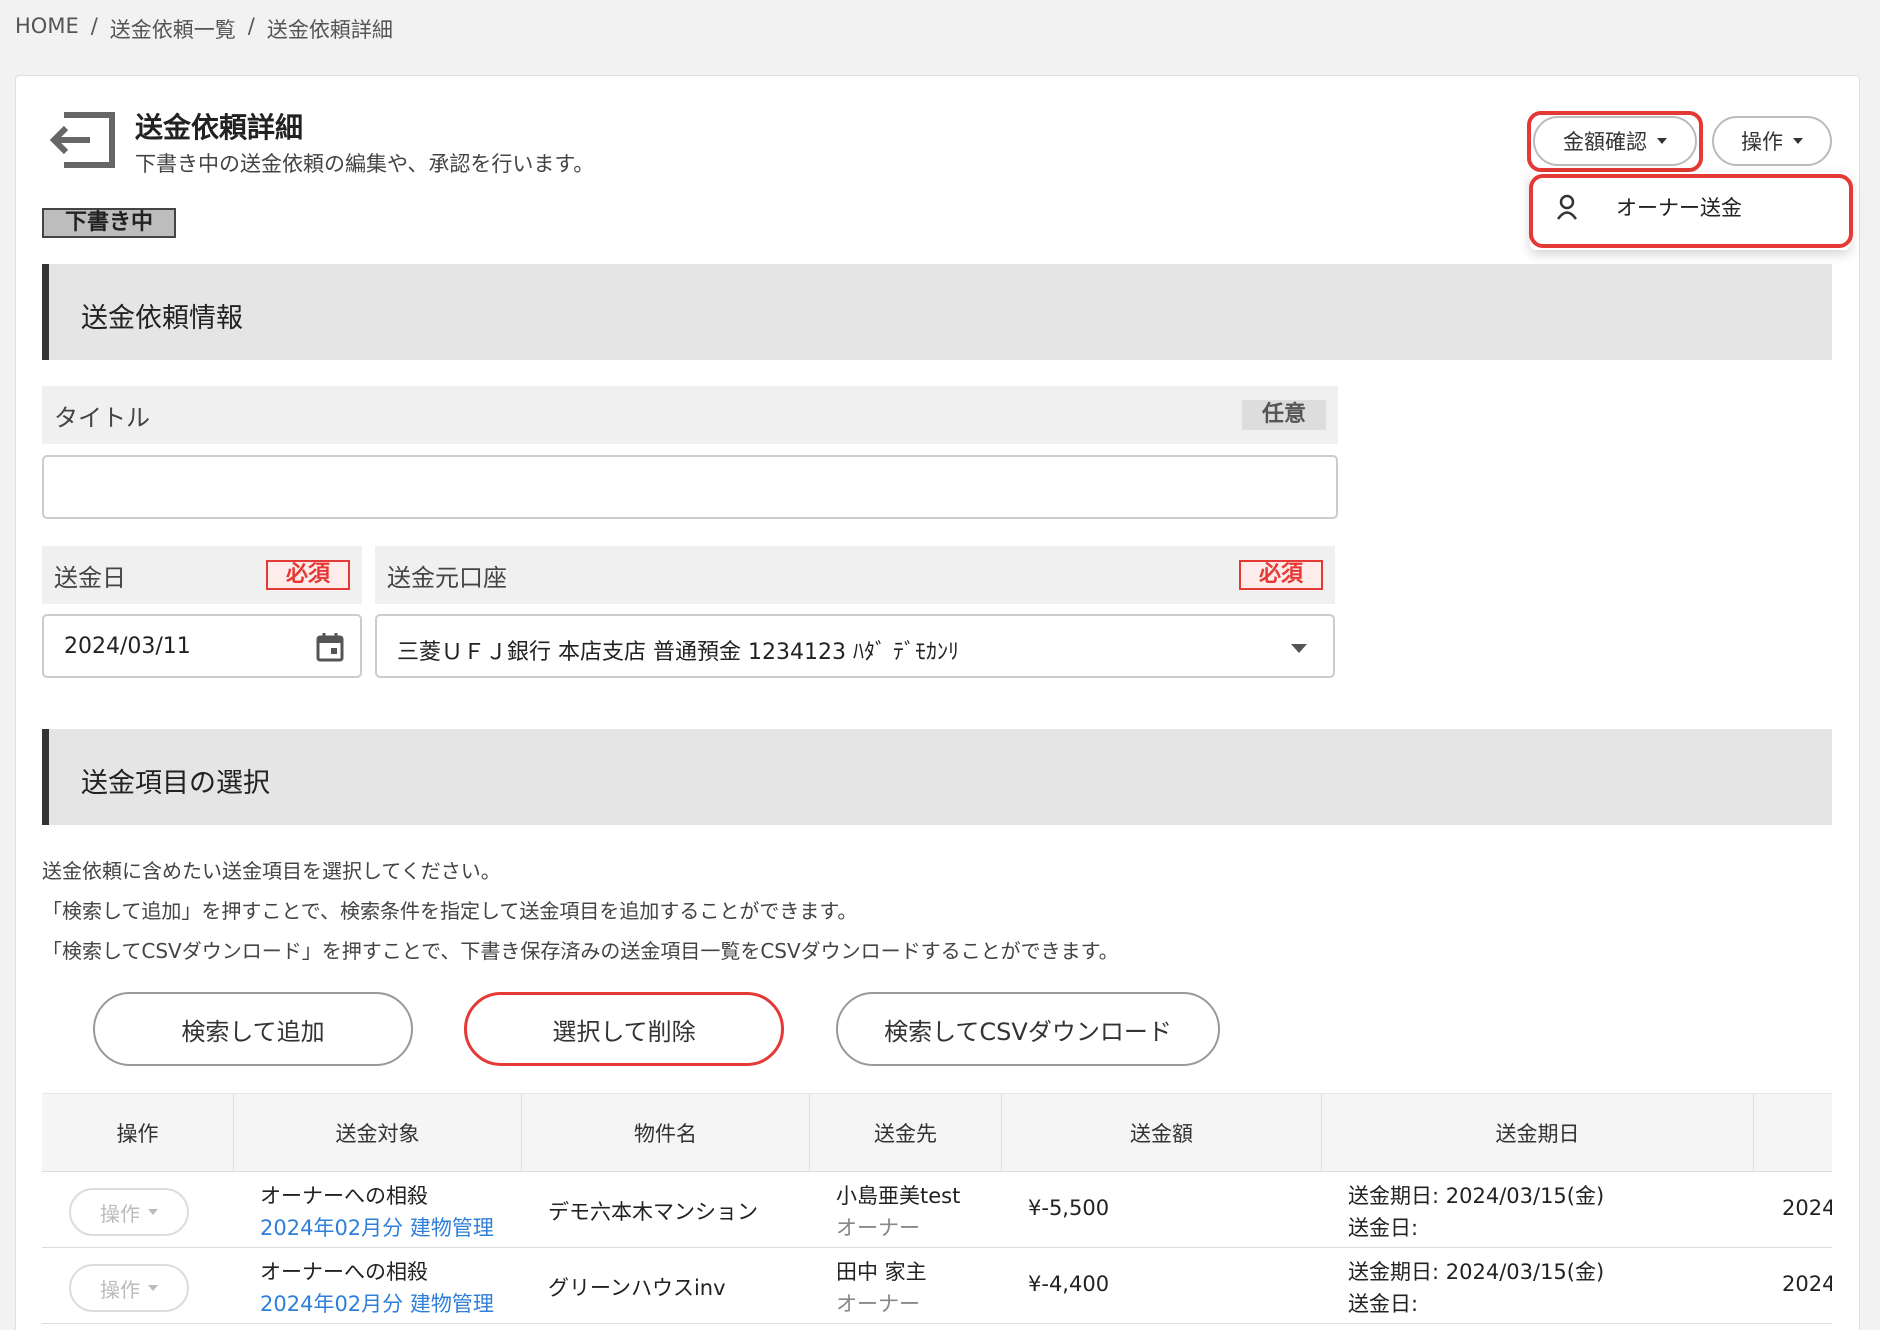 Image resolution: width=1880 pixels, height=1330 pixels. Describe the element at coordinates (881, 1272) in the screenshot. I see `payee-cell: 田中 家主` at that location.